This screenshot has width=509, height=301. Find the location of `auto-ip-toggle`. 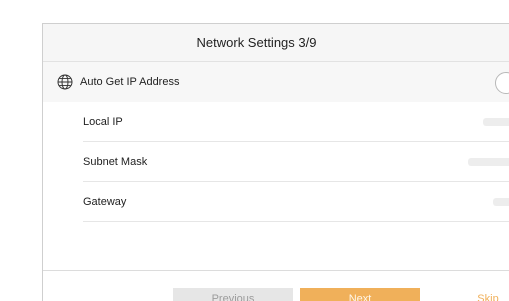

auto-ip-toggle is located at coordinates (502, 83).